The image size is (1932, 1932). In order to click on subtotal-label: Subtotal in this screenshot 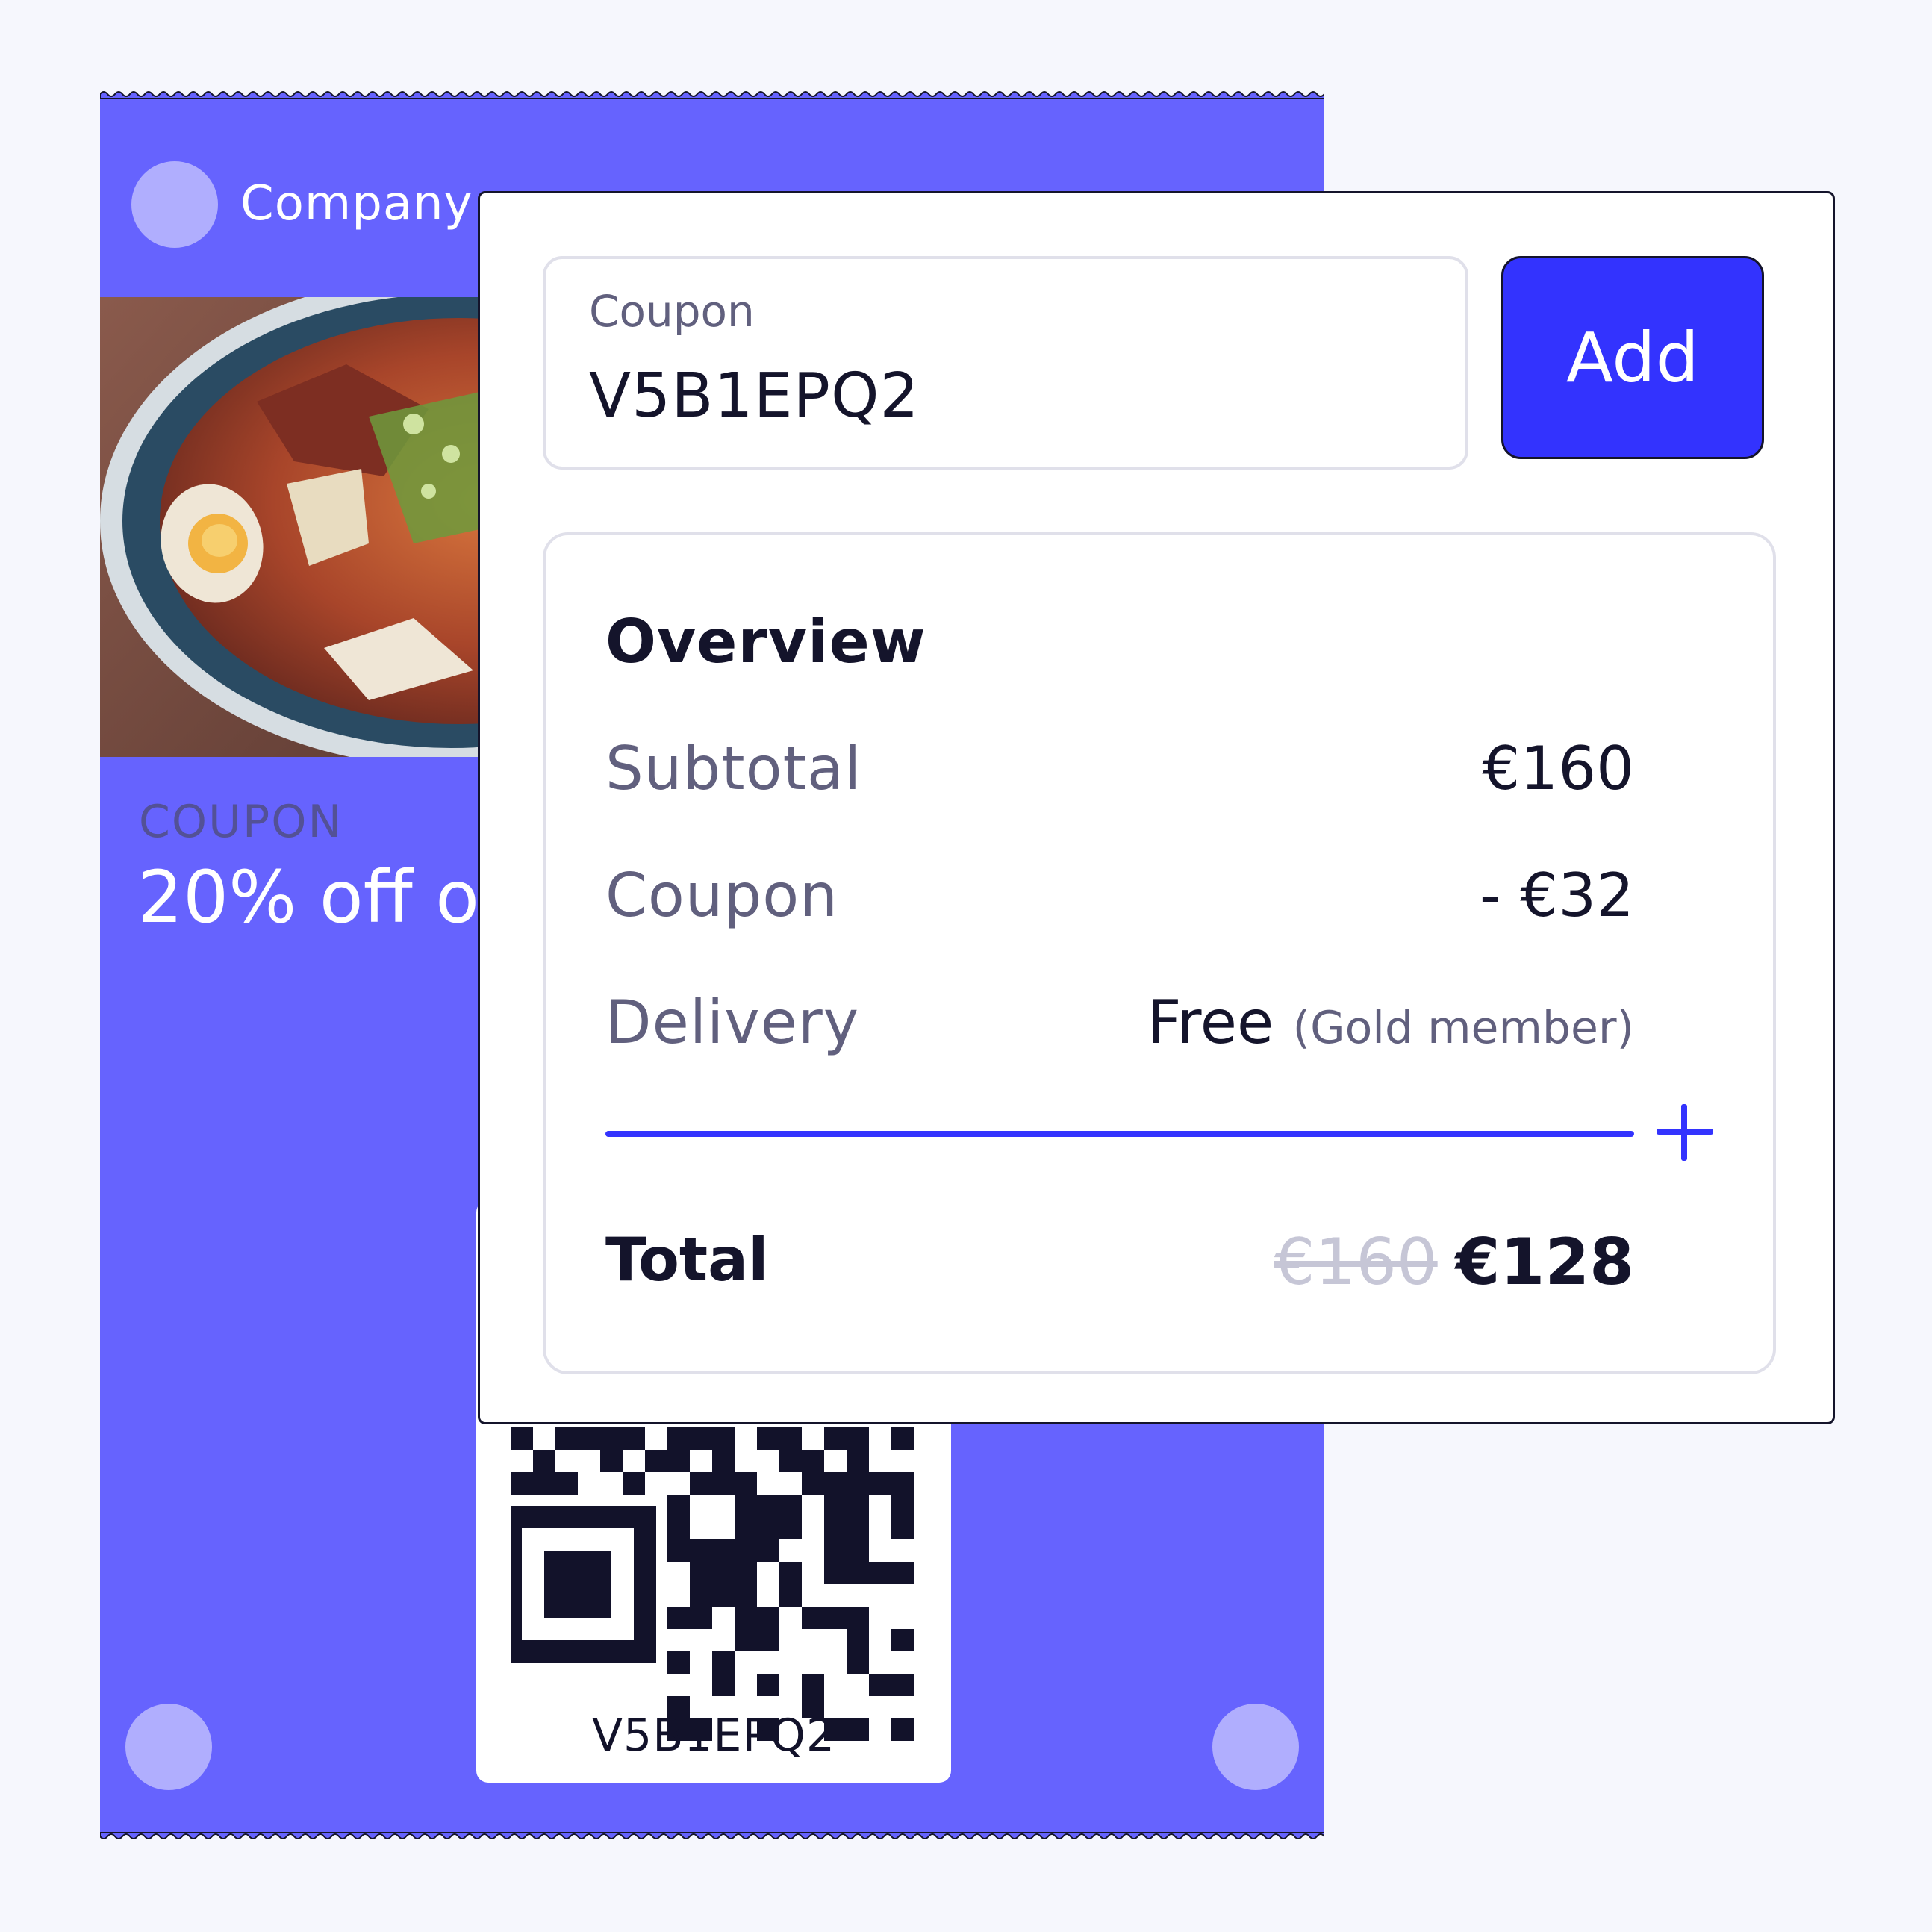, I will do `click(734, 769)`.